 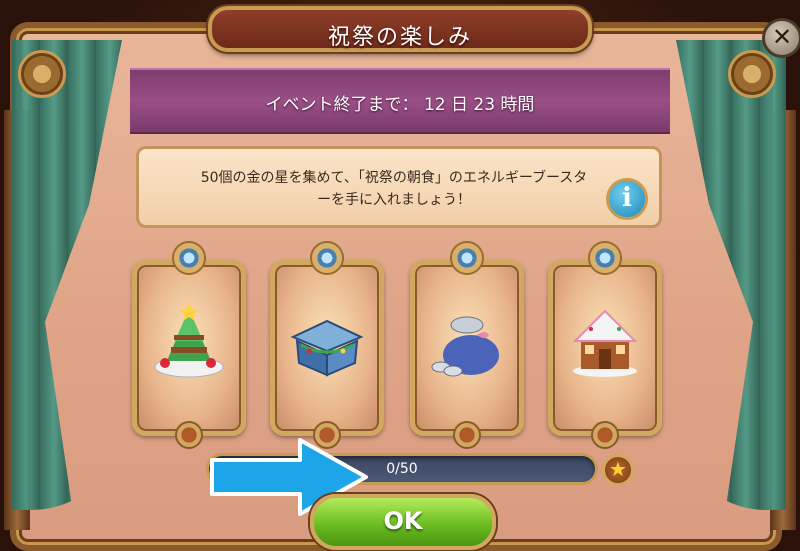 I want to click on description-box: 50個の金の星を集めて、「祝祭の朝食」のエネルギーブースターを手に入れましょう！, so click(x=399, y=187).